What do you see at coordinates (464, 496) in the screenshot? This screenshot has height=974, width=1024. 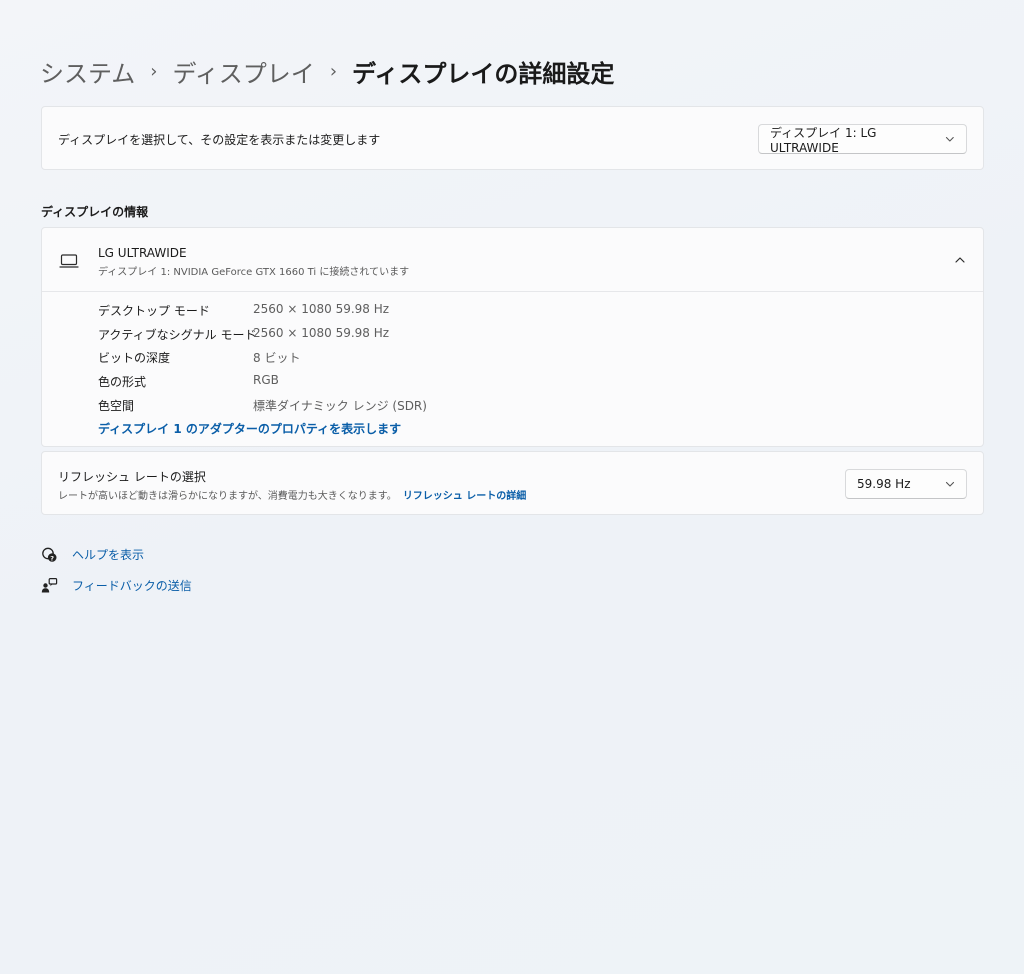 I see `refresh-rate-details-link: リフレッシュ レートの詳細` at bounding box center [464, 496].